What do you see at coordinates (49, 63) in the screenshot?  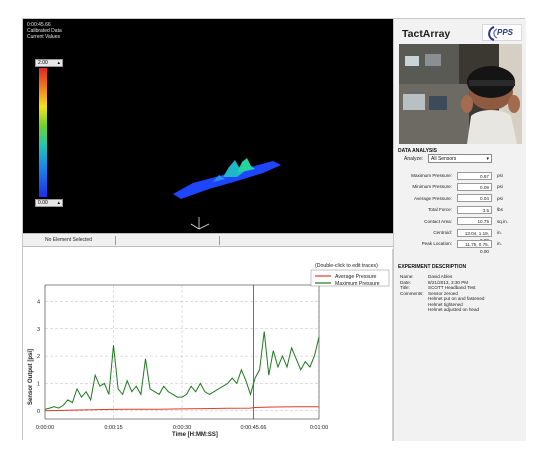 I see `scale-max-spinner: 2.00 ▴` at bounding box center [49, 63].